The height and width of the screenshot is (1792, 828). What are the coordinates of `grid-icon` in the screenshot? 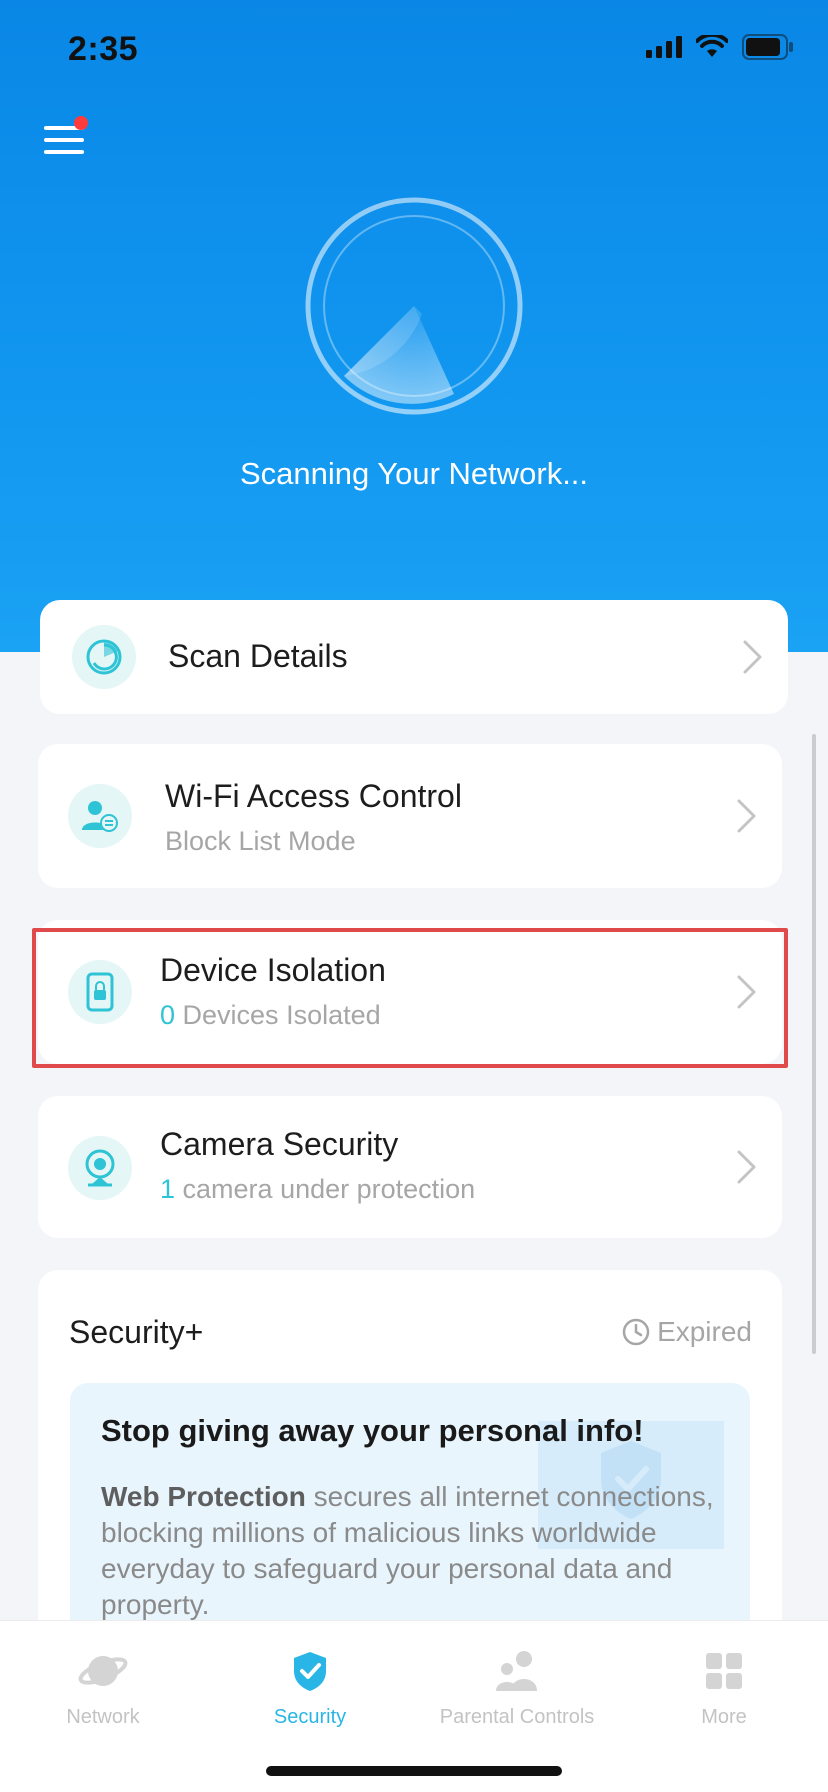 It's located at (724, 1671).